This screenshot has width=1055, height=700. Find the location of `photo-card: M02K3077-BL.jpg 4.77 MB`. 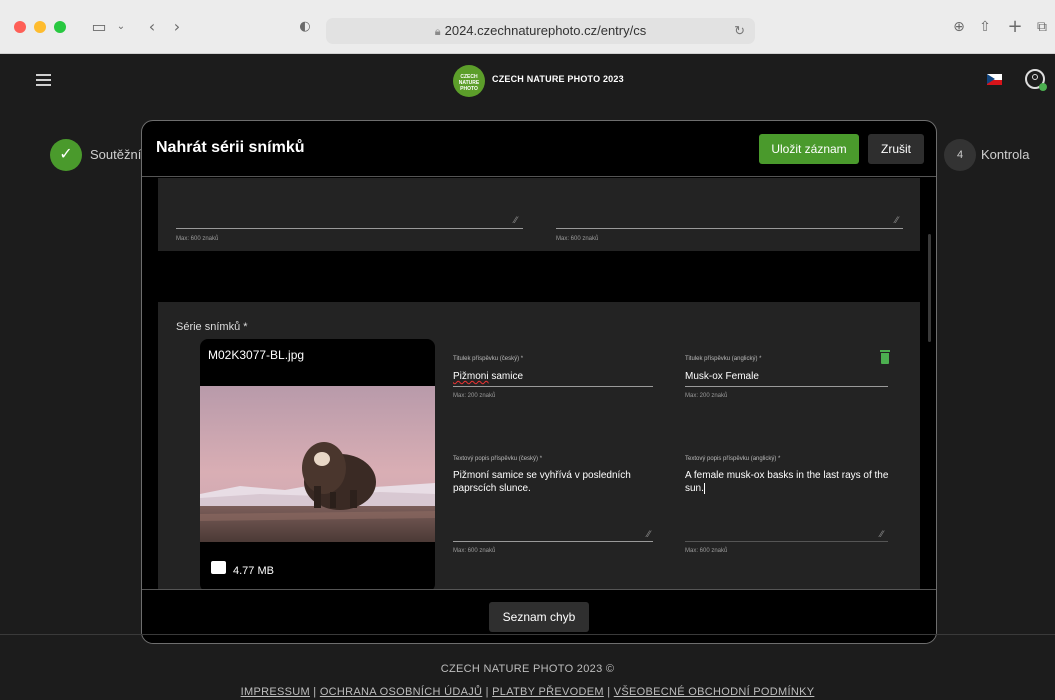

photo-card: M02K3077-BL.jpg 4.77 MB is located at coordinates (317, 464).